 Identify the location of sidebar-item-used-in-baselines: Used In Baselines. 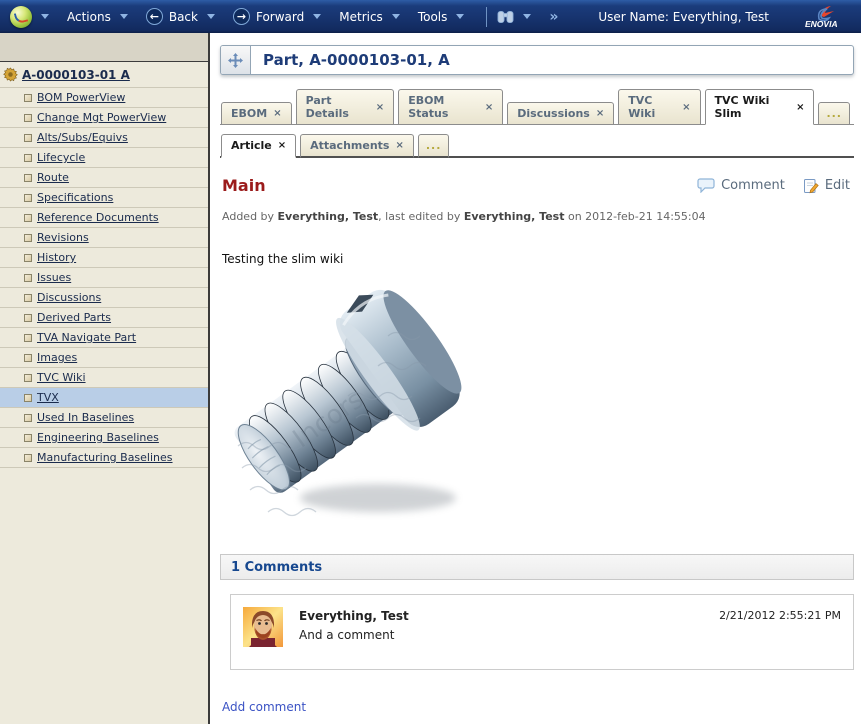
(104, 418).